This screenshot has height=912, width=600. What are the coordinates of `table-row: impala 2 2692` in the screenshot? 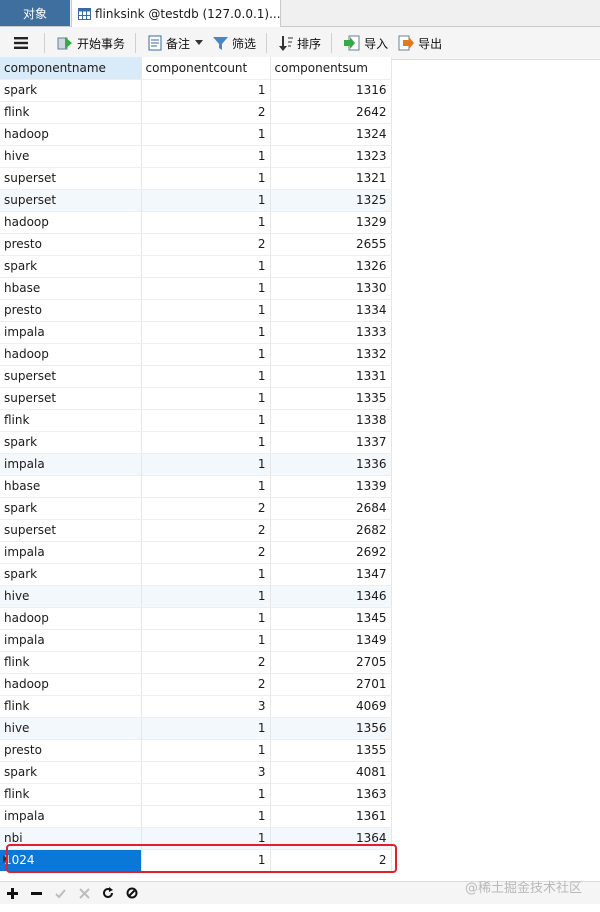 It's located at (196, 552).